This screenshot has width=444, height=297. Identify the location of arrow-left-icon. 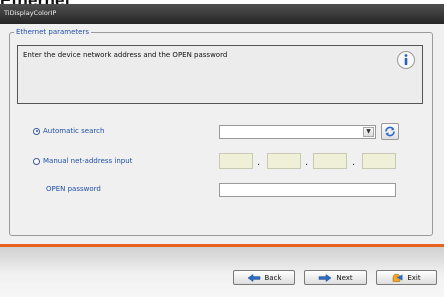
(253, 277).